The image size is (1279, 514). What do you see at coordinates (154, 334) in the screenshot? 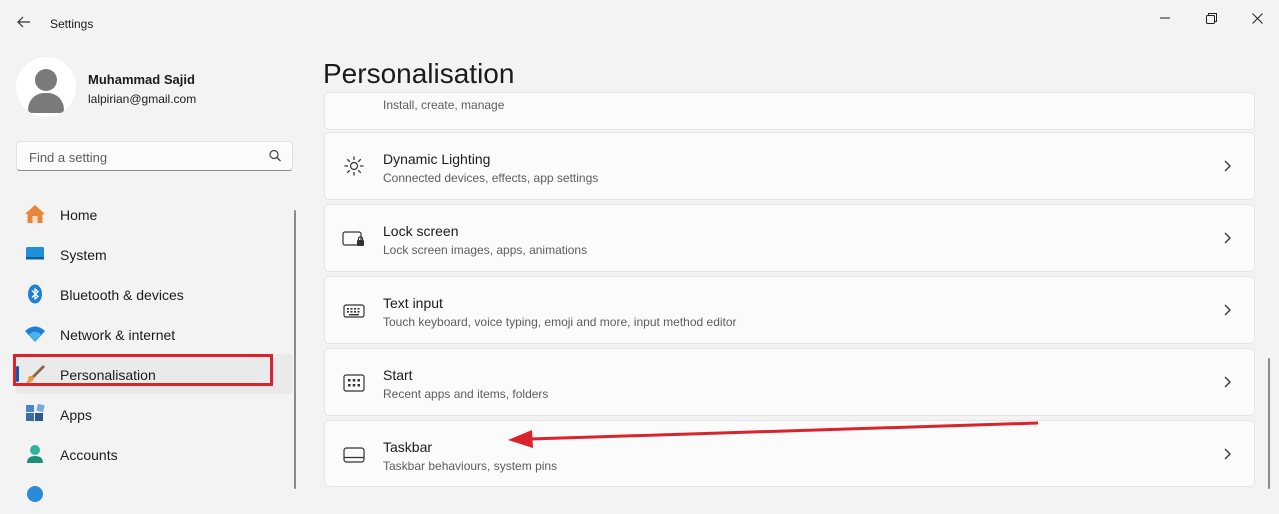
I see `sidebar-item-network: Network & internet` at bounding box center [154, 334].